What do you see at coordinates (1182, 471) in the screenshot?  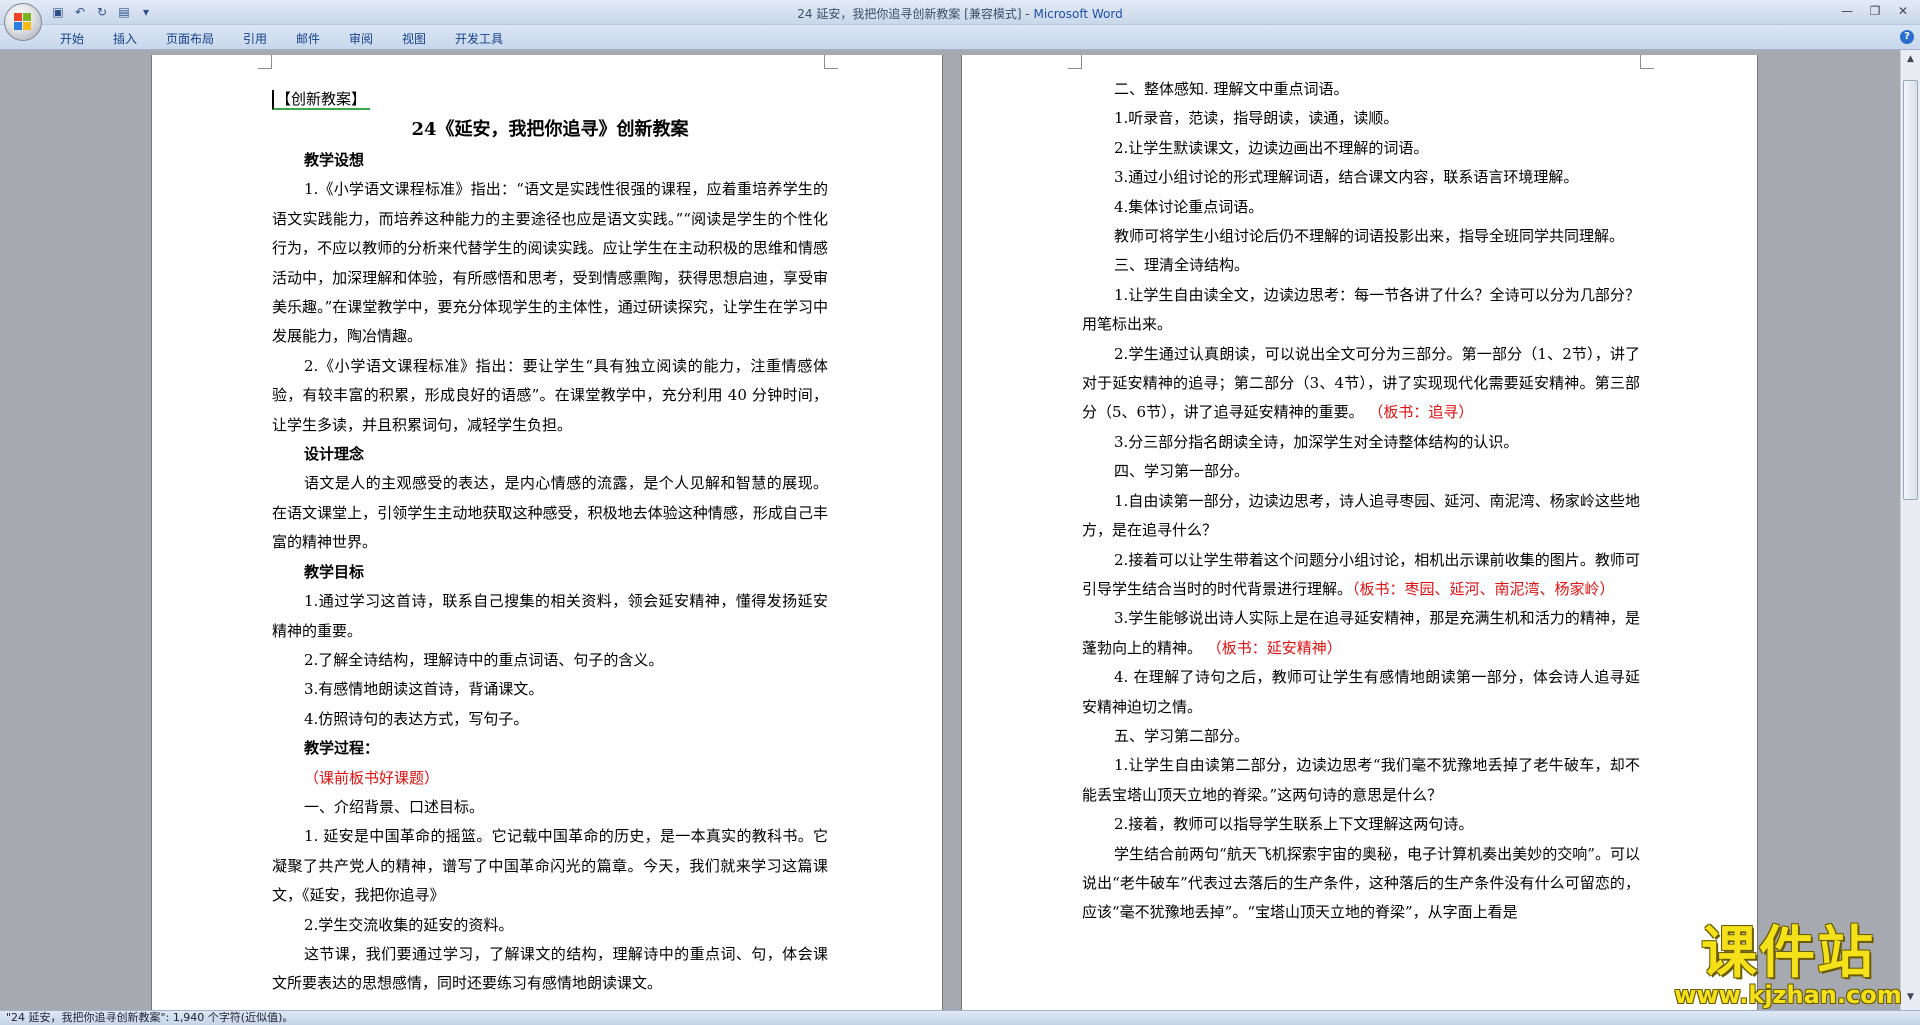 I see `paragraph-text: 四、学习第一部分。` at bounding box center [1182, 471].